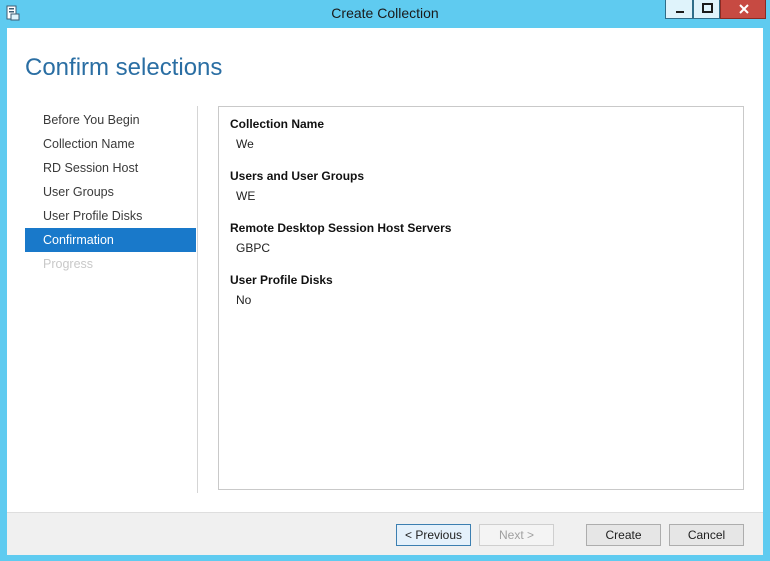 The image size is (770, 561). What do you see at coordinates (281, 280) in the screenshot?
I see `field-label: User Profile Disks` at bounding box center [281, 280].